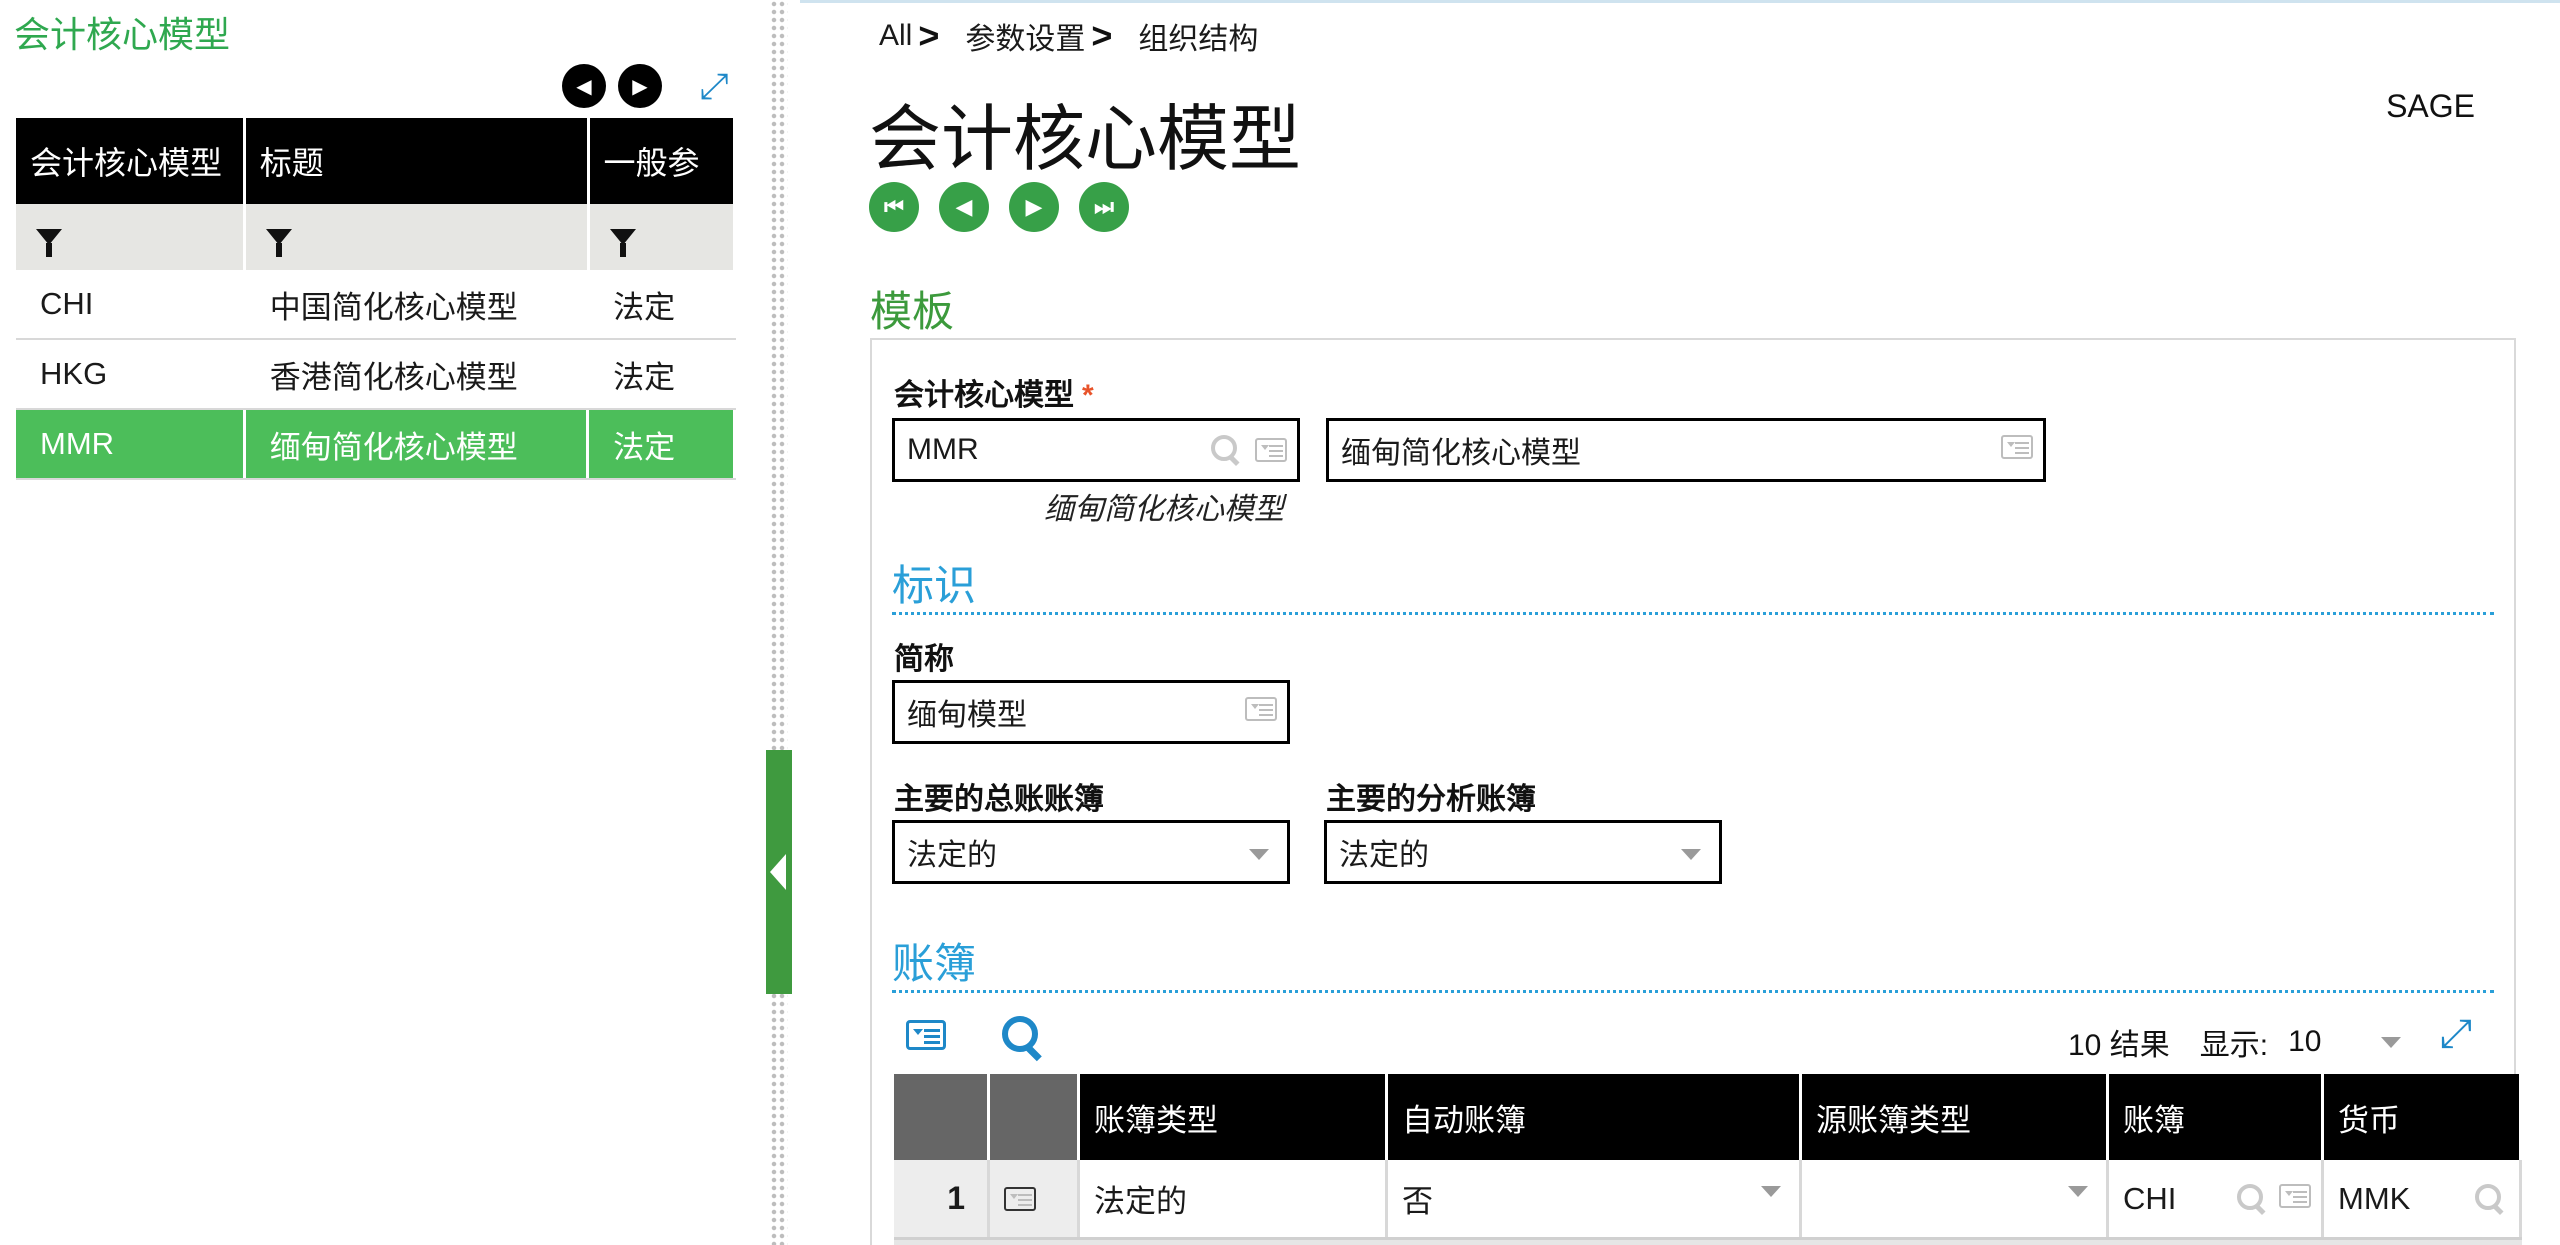 This screenshot has height=1245, width=2560. I want to click on panel-splitter, so click(779, 622).